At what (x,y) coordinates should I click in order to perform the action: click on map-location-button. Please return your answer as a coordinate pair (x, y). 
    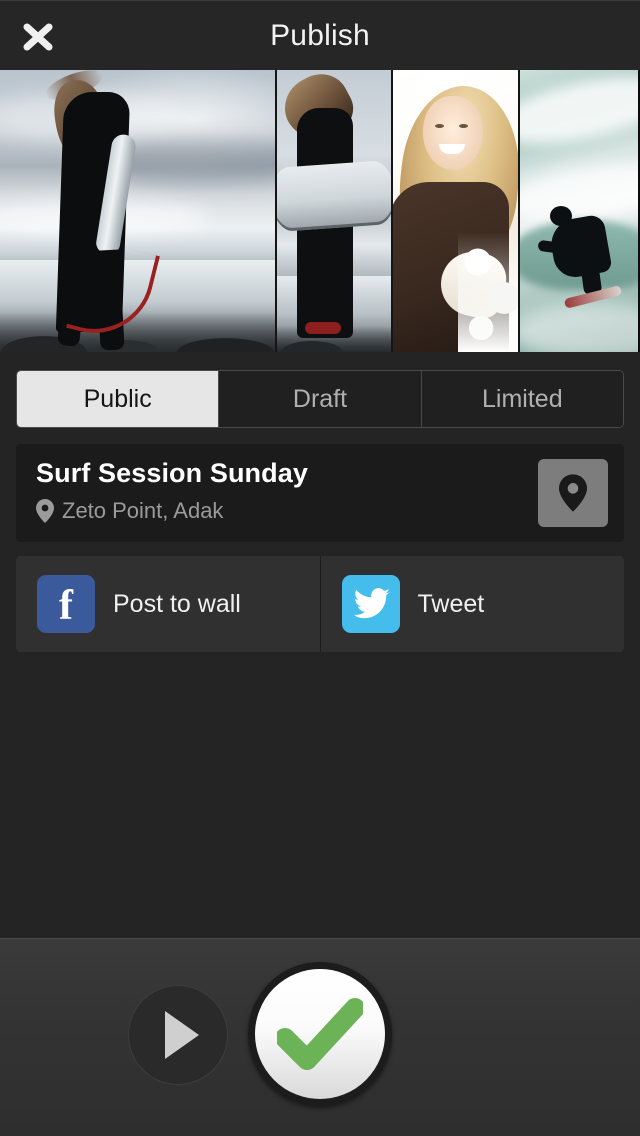
    Looking at the image, I should click on (573, 493).